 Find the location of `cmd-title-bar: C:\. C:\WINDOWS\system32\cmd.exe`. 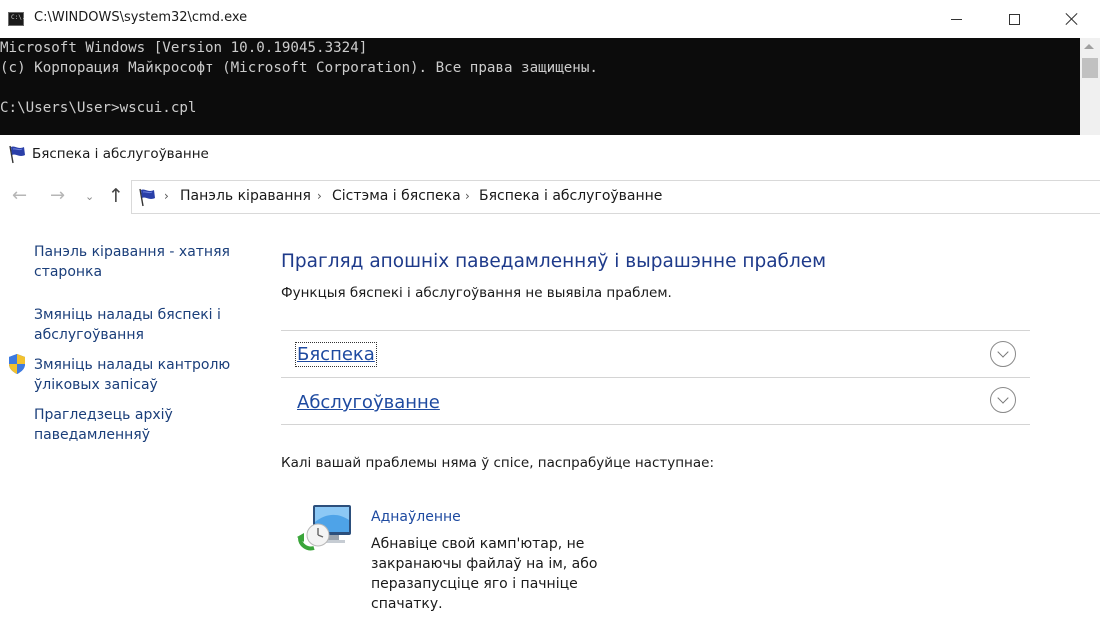

cmd-title-bar: C:\. C:\WINDOWS\system32\cmd.exe is located at coordinates (550, 19).